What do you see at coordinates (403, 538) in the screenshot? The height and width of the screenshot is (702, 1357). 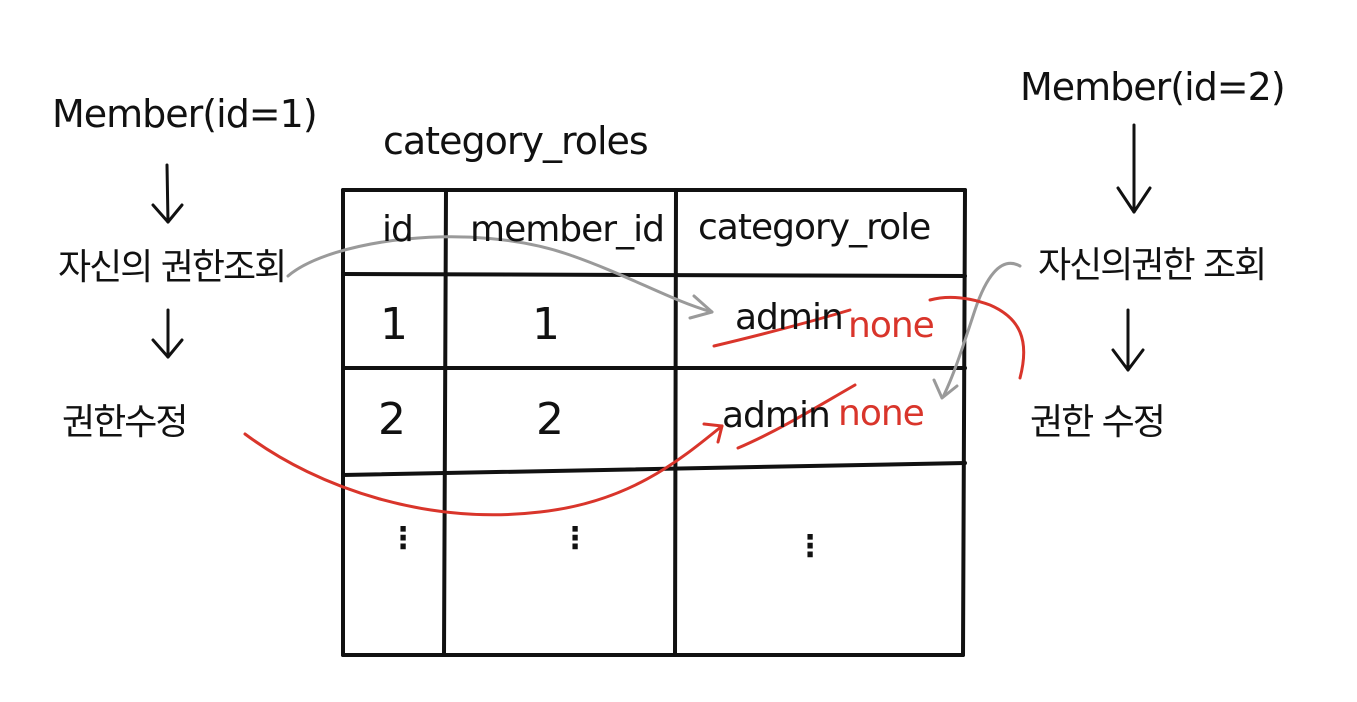 I see `row-ellipsis-id: ⋮` at bounding box center [403, 538].